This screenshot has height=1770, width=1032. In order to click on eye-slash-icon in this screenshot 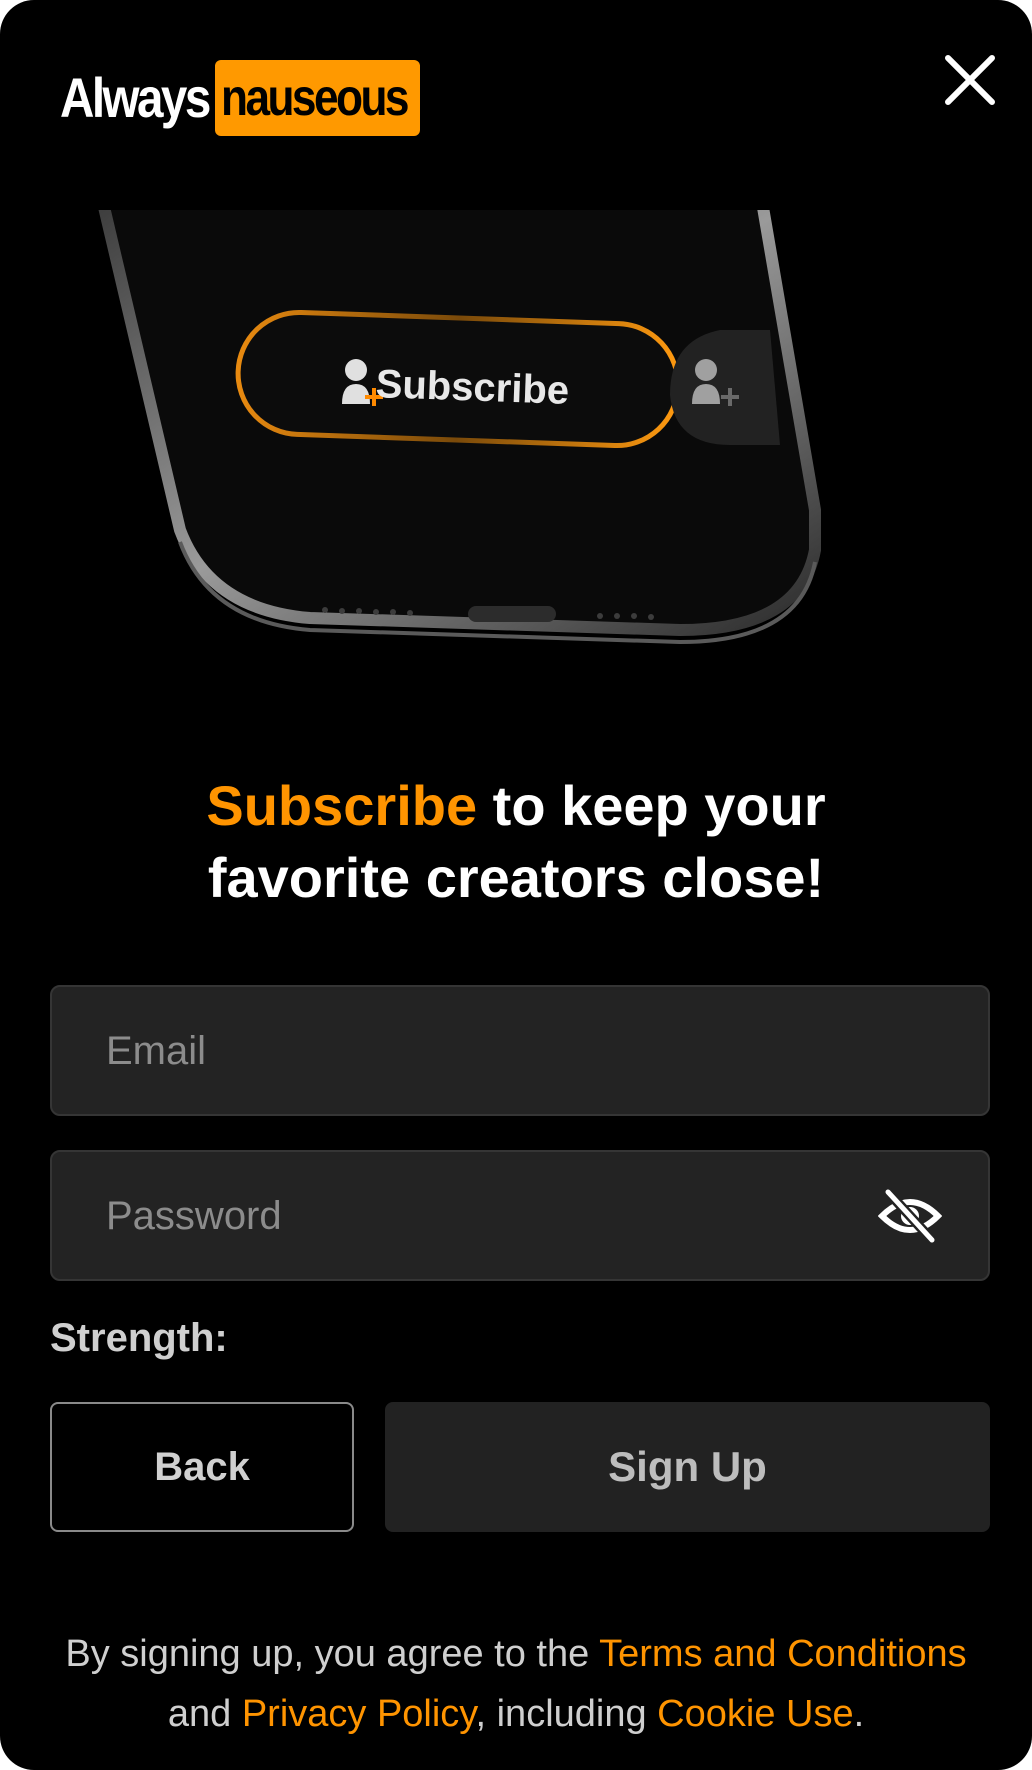, I will do `click(910, 1216)`.